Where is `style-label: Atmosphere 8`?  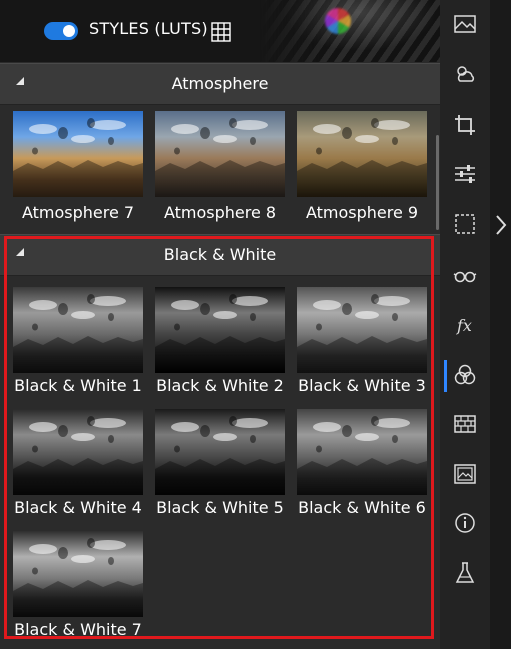
style-label: Atmosphere 8 is located at coordinates (220, 212).